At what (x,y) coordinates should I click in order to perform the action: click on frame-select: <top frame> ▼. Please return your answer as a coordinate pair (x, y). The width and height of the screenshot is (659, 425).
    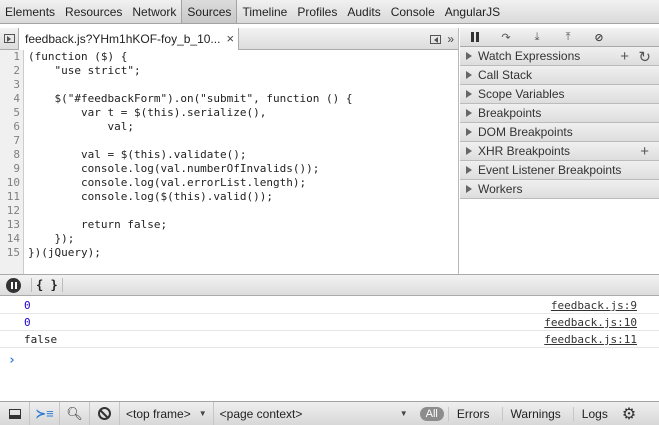
    Looking at the image, I should click on (167, 413).